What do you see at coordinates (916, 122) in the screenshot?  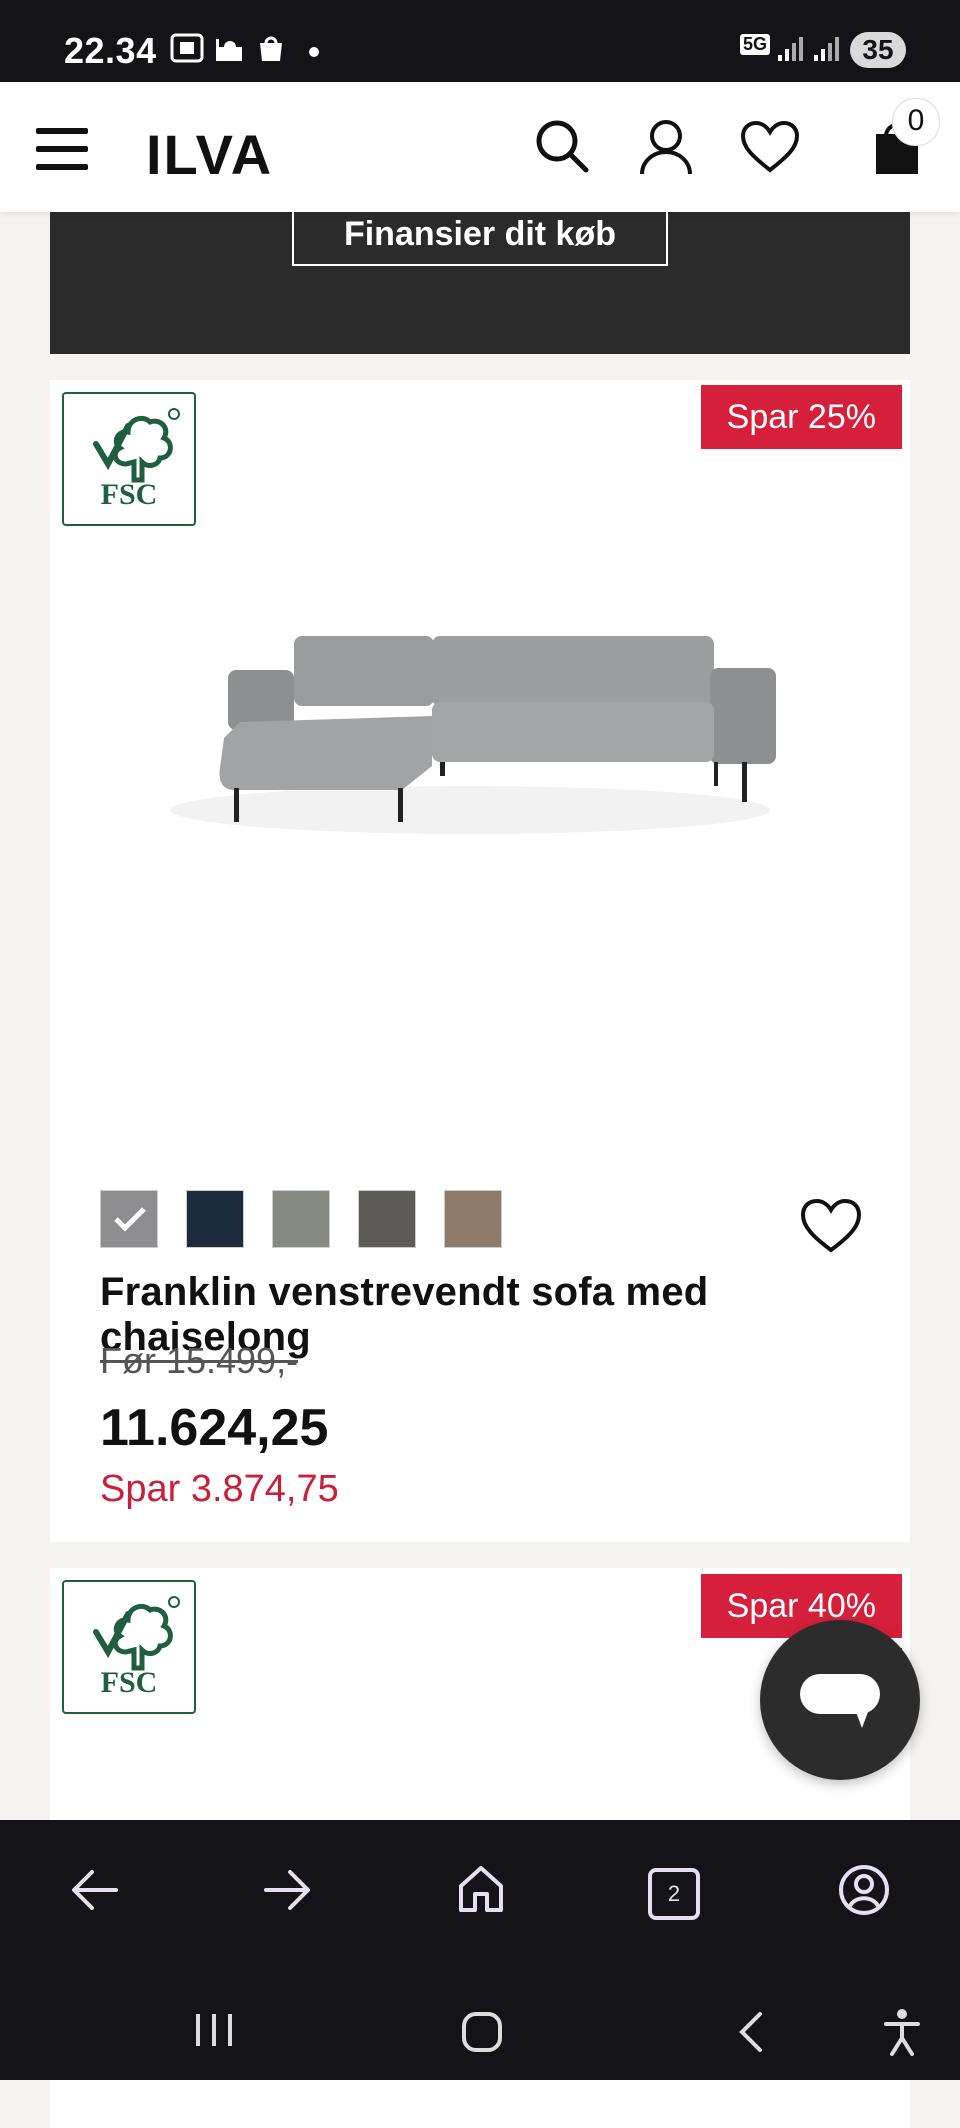 I see `cart-count-badge: 0` at bounding box center [916, 122].